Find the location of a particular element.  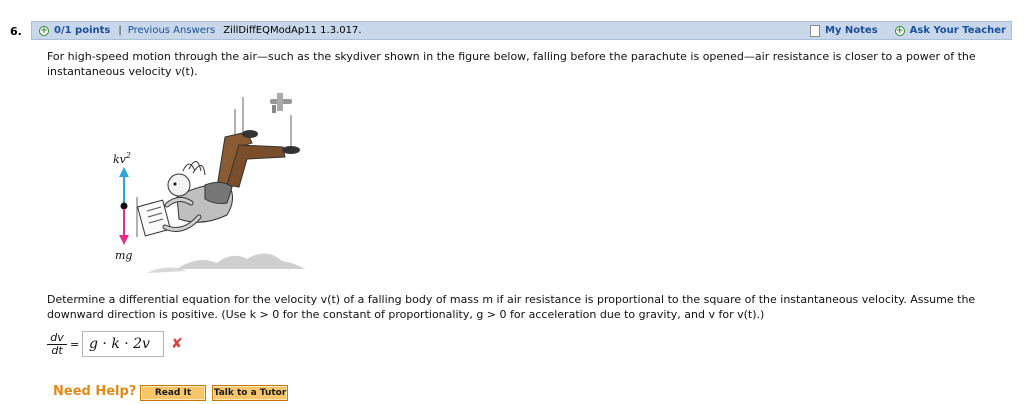

my-notes-link: My Notes is located at coordinates (851, 30).